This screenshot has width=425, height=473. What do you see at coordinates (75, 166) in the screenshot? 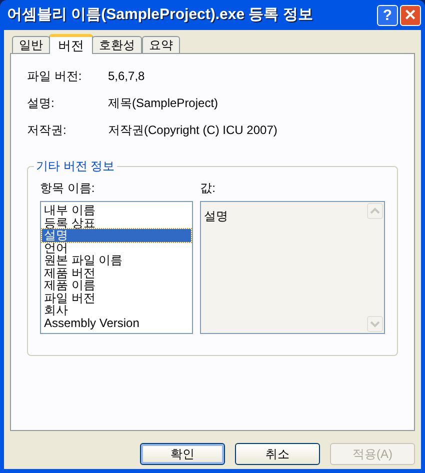
I see `group-title: 기타 버전 정보` at bounding box center [75, 166].